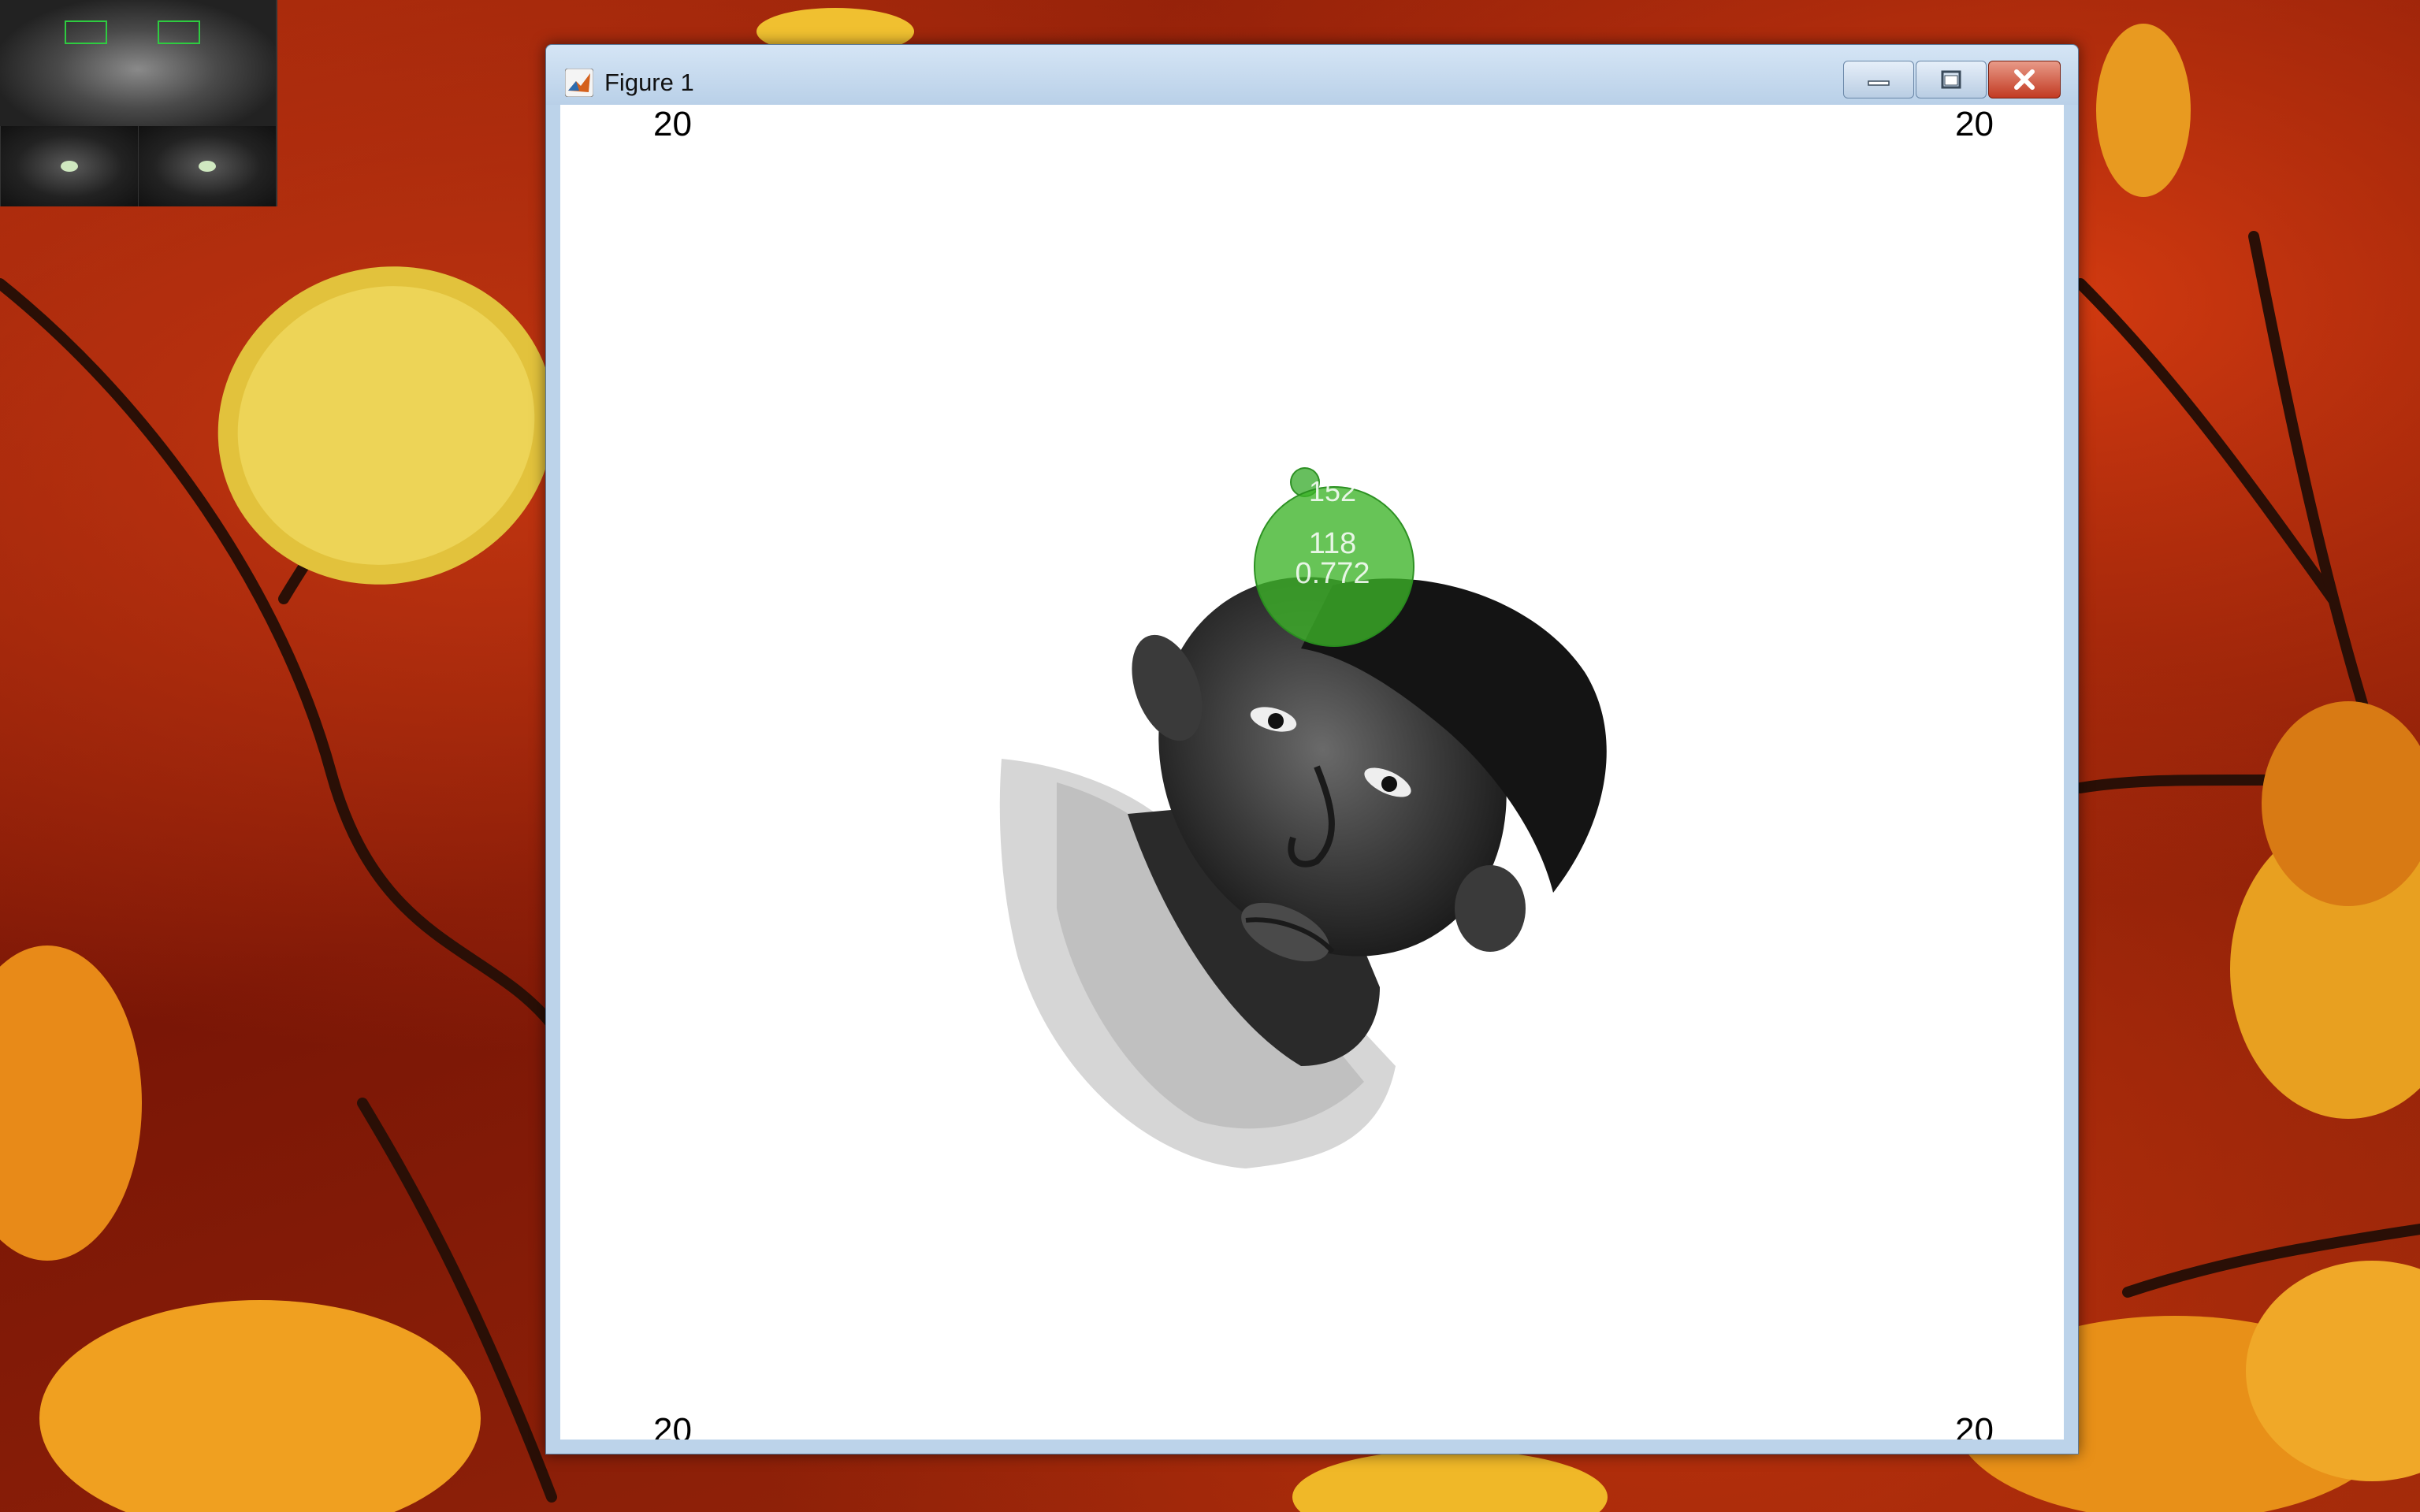  What do you see at coordinates (1975, 1425) in the screenshot?
I see `corner-label-bottom-right: 20` at bounding box center [1975, 1425].